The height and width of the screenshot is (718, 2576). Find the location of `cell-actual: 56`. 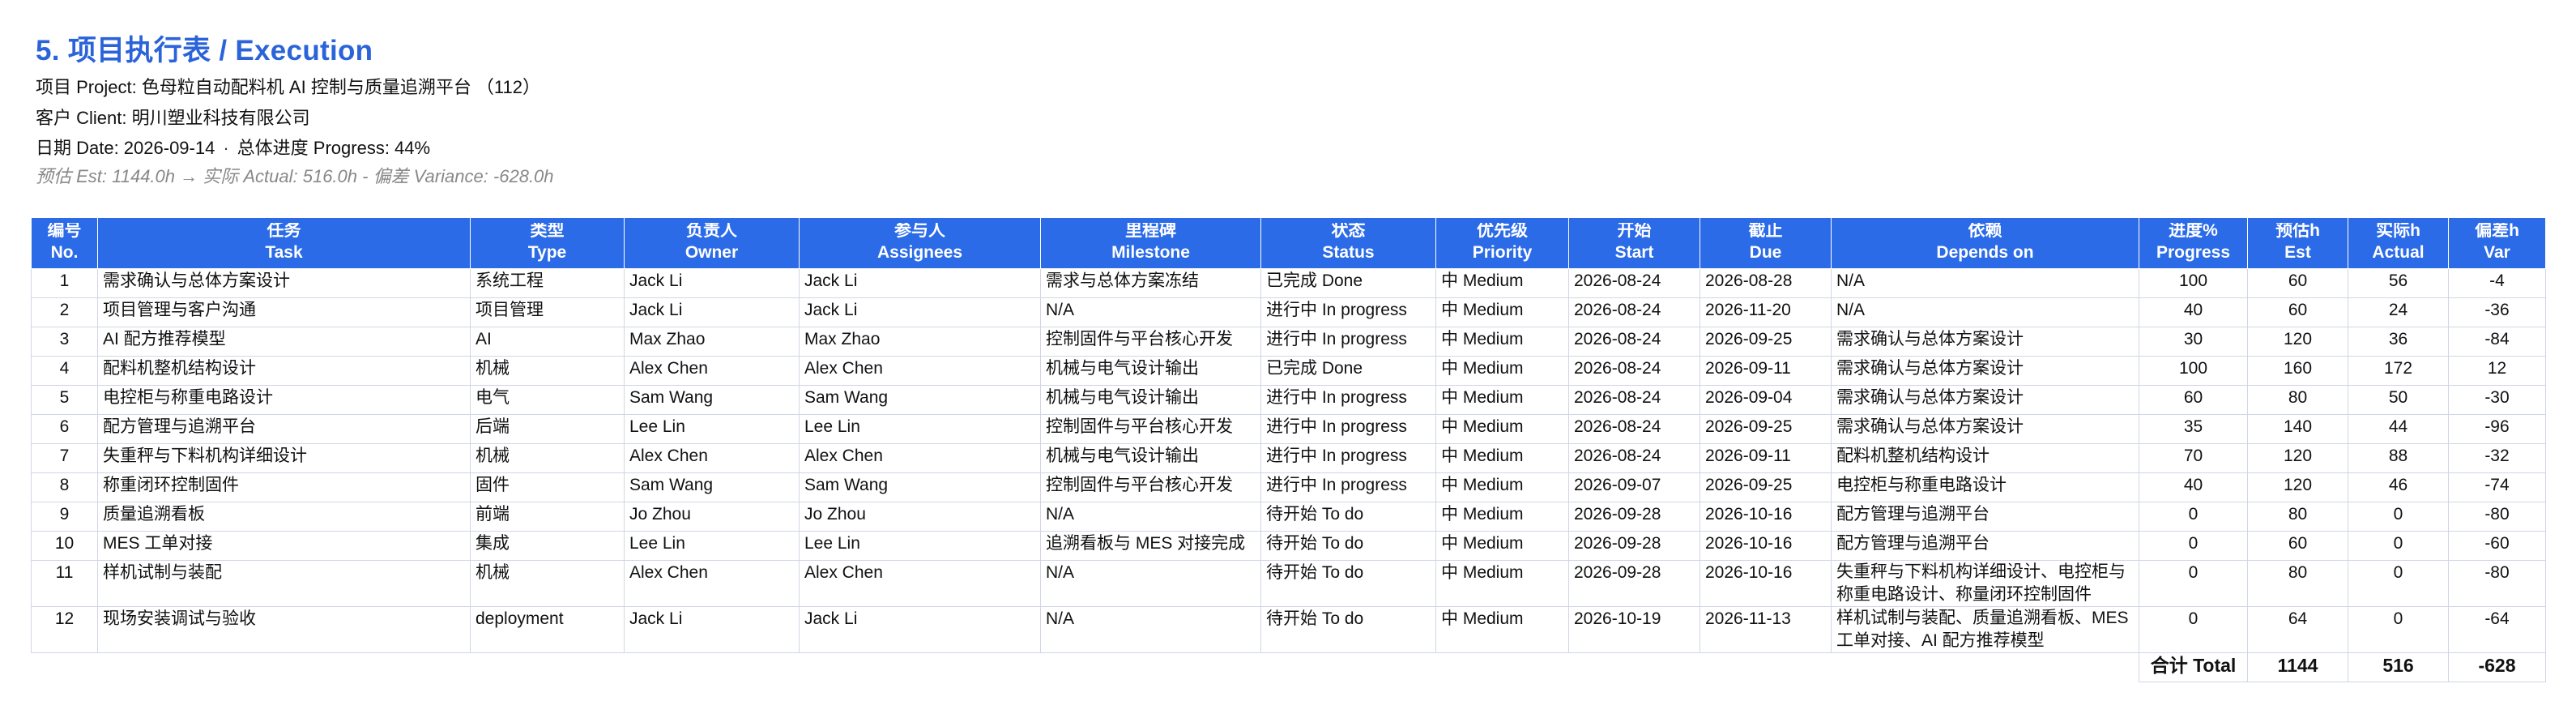

cell-actual: 56 is located at coordinates (2399, 283).